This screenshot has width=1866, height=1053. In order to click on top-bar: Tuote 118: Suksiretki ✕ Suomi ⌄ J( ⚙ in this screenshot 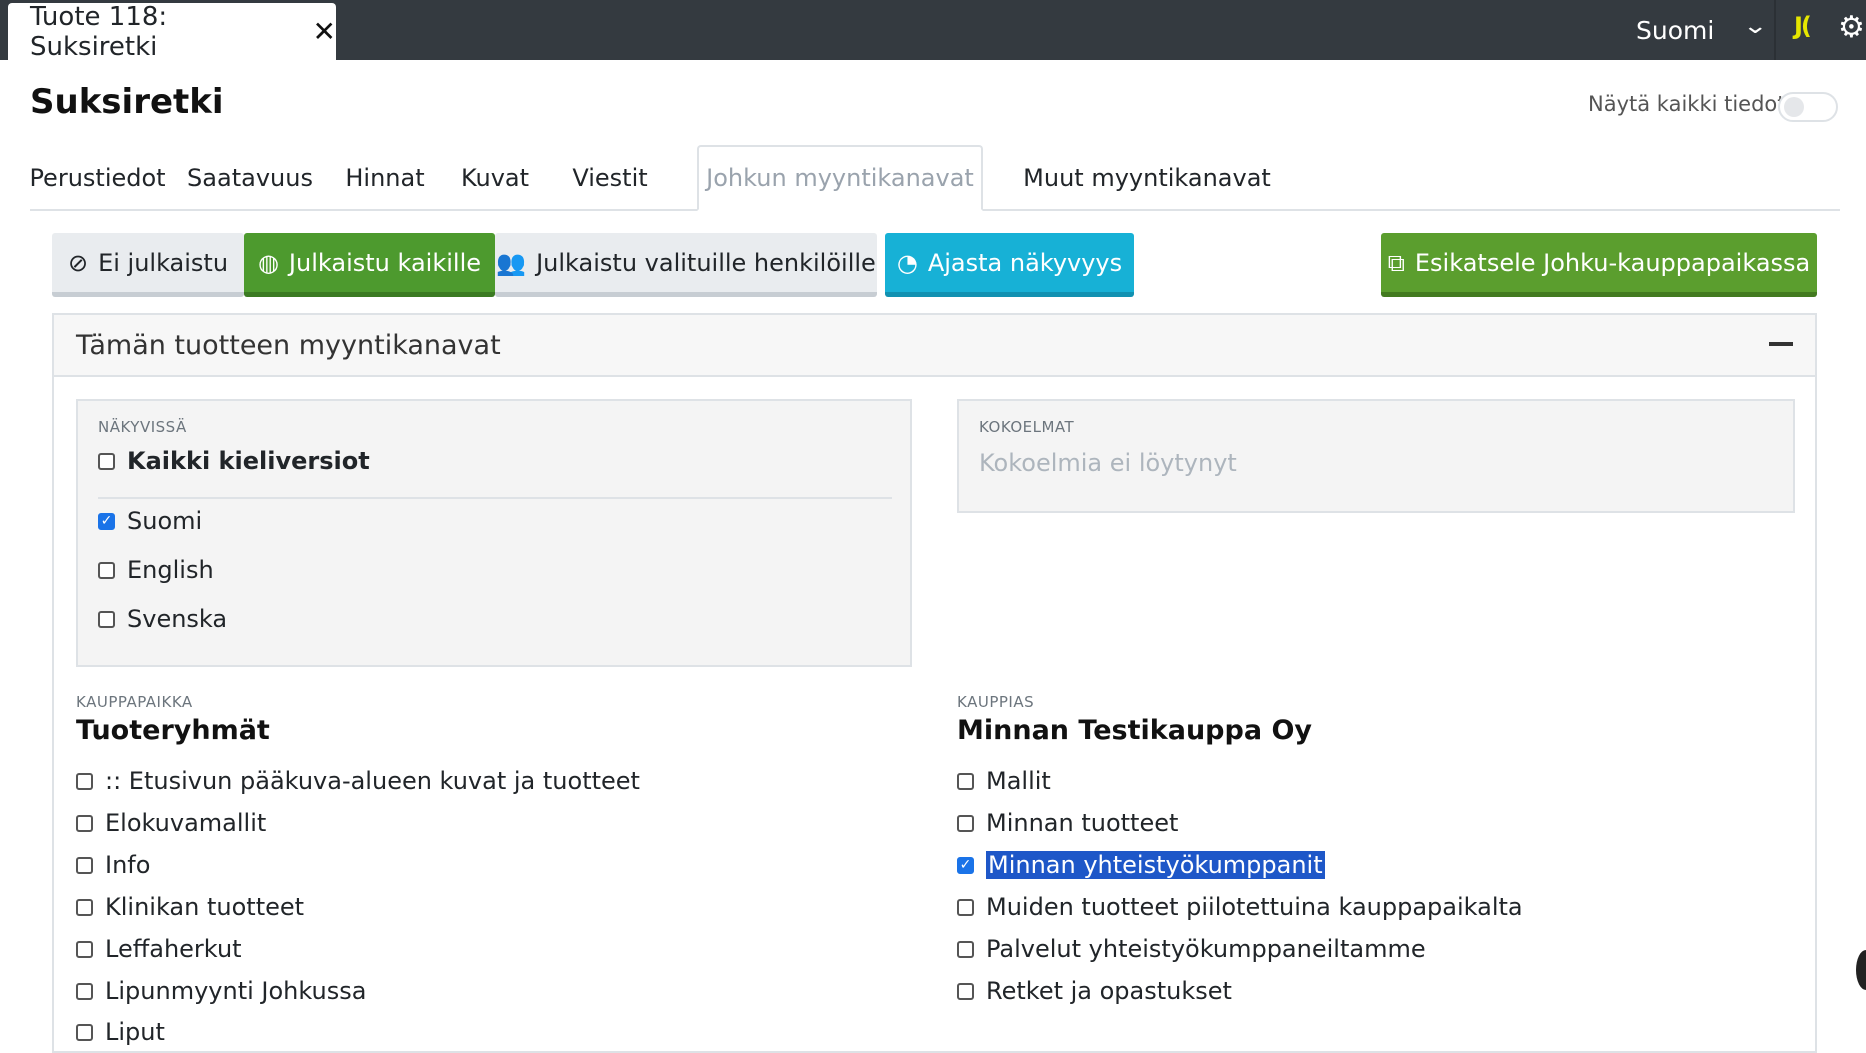, I will do `click(933, 31)`.